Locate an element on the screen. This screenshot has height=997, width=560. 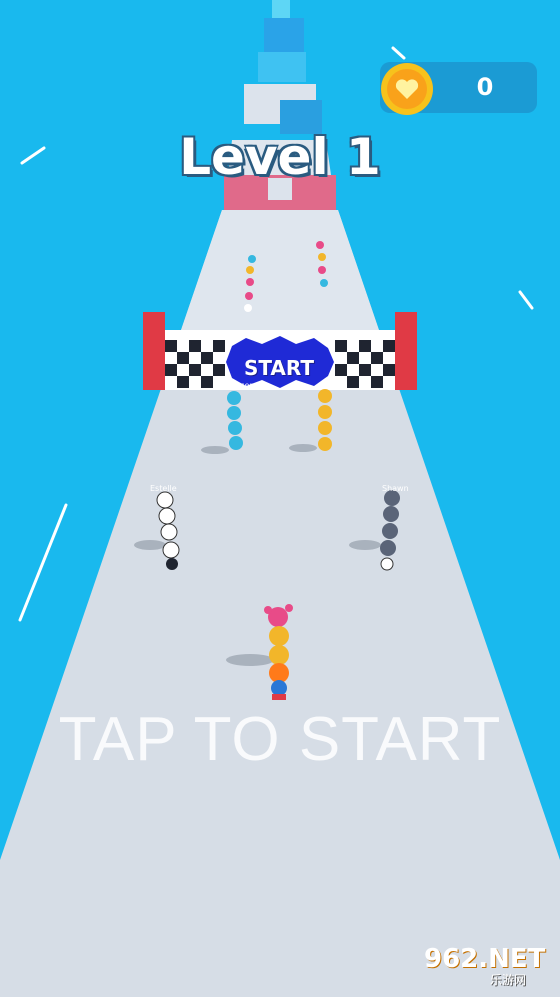
name-tag-estelle: Estelle is located at coordinates (163, 488).